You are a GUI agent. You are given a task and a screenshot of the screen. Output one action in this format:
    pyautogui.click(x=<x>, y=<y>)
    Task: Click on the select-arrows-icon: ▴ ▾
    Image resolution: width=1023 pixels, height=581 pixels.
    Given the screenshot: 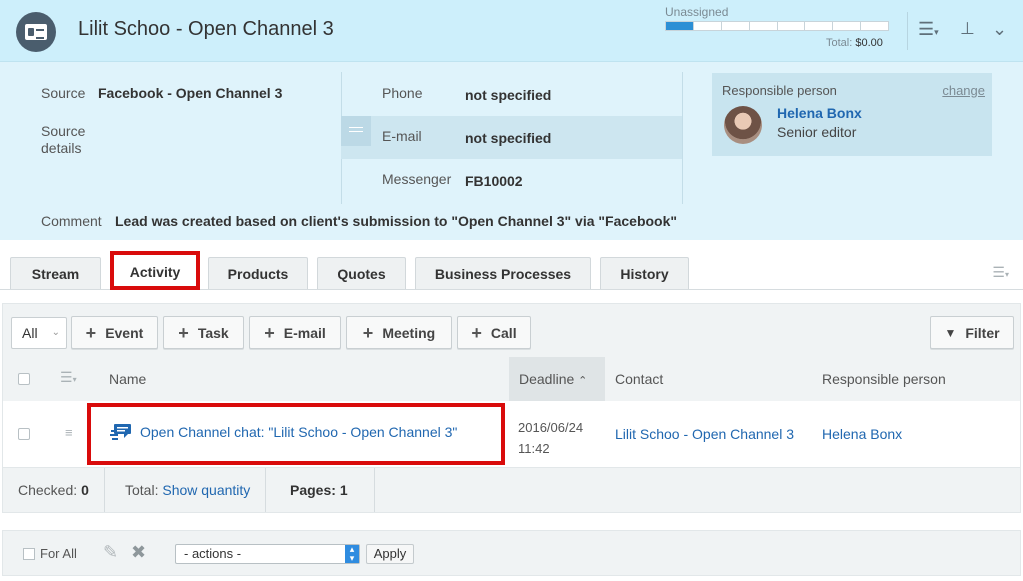 What is the action you would take?
    pyautogui.click(x=352, y=554)
    